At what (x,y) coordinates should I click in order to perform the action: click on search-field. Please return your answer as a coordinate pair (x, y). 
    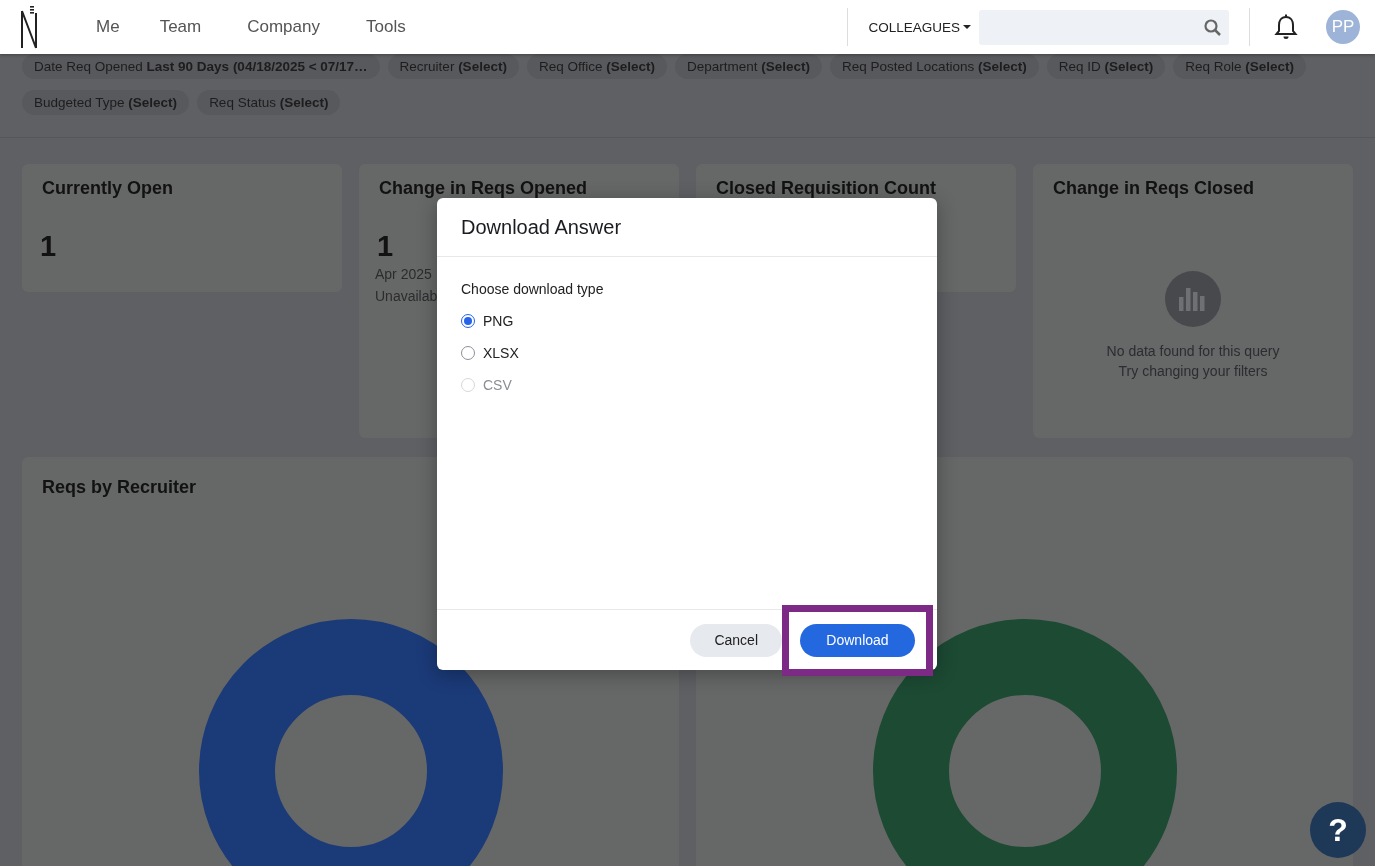
    Looking at the image, I should click on (1104, 27).